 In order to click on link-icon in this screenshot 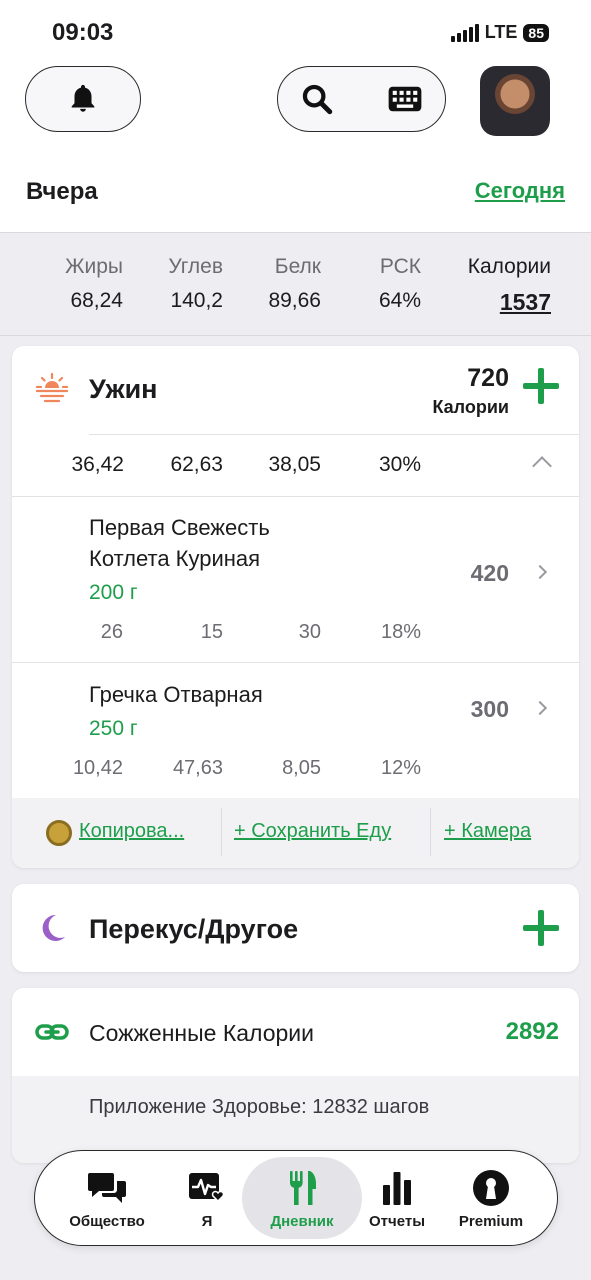, I will do `click(52, 1032)`.